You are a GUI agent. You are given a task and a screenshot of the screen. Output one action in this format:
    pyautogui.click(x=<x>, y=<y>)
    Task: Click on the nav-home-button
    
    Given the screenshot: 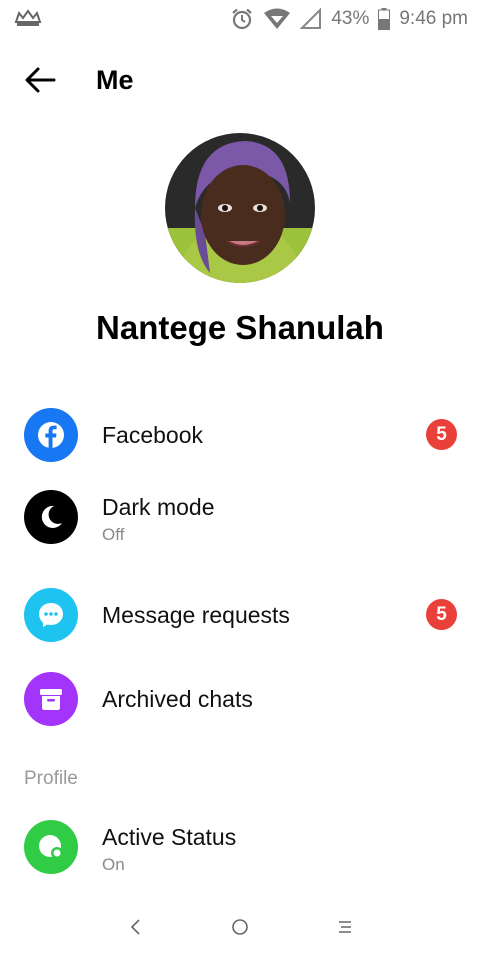 What is the action you would take?
    pyautogui.click(x=240, y=927)
    